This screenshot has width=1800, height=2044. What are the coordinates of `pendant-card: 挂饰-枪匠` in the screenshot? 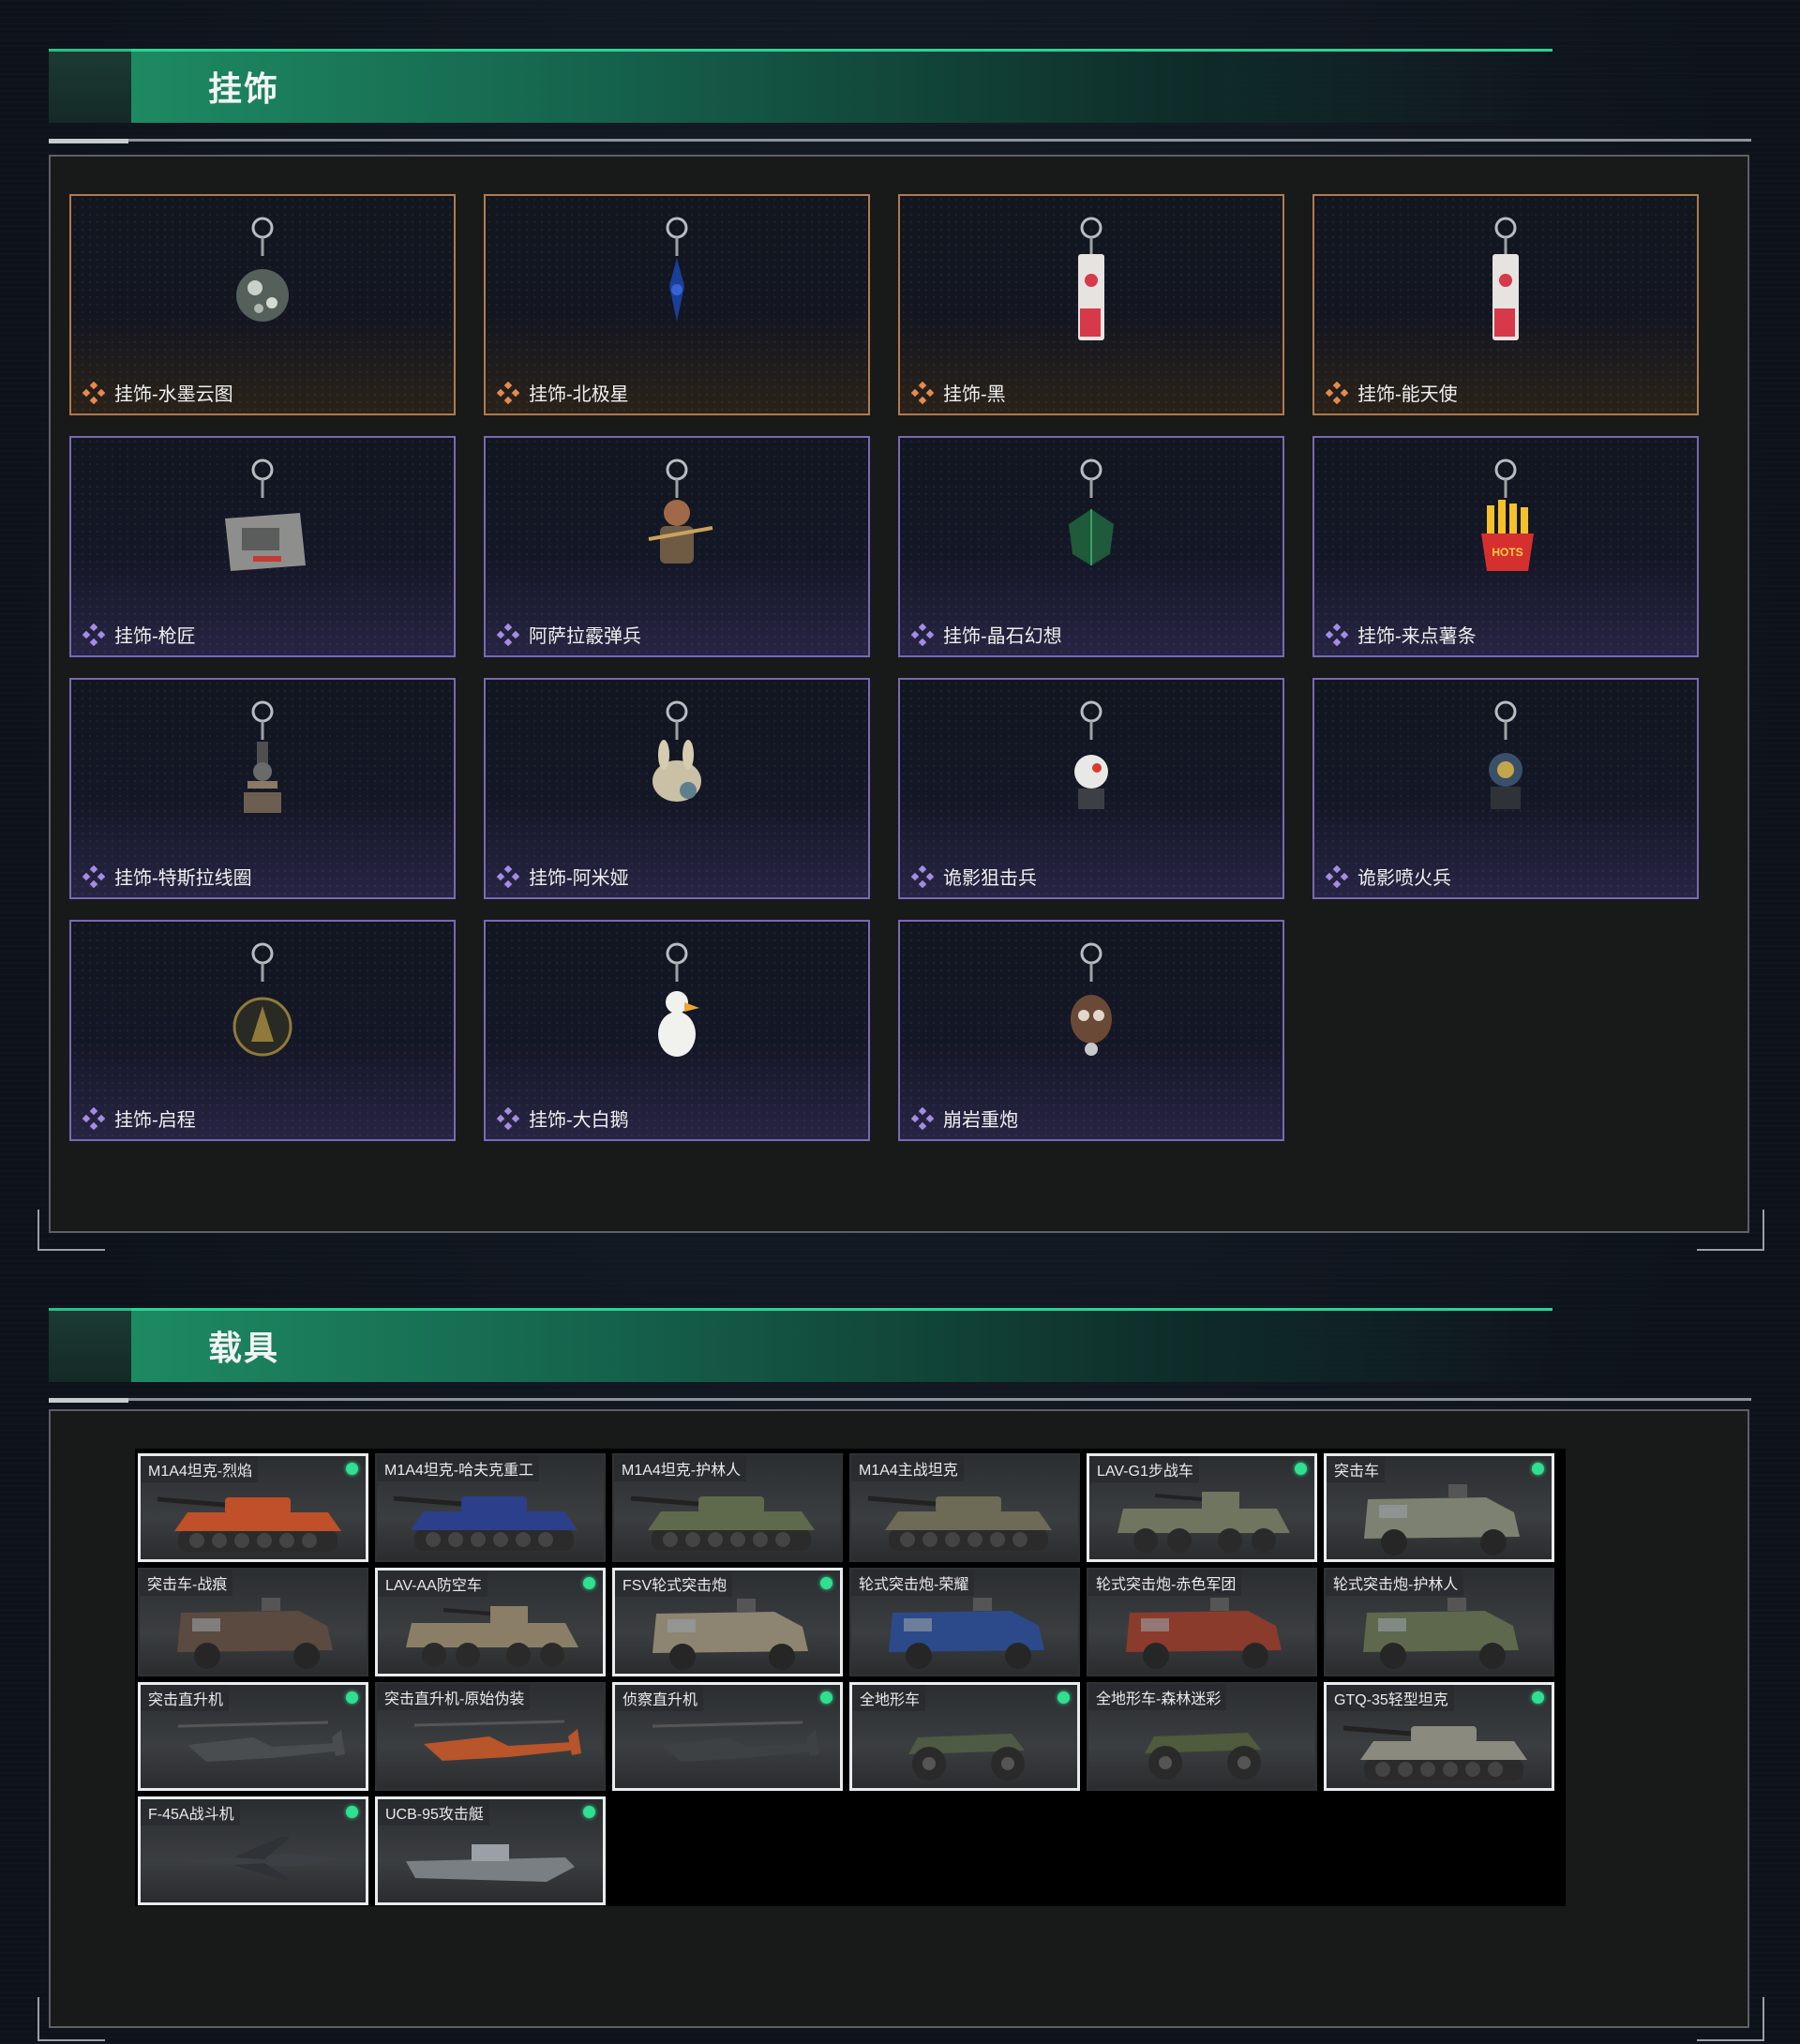 It's located at (262, 547).